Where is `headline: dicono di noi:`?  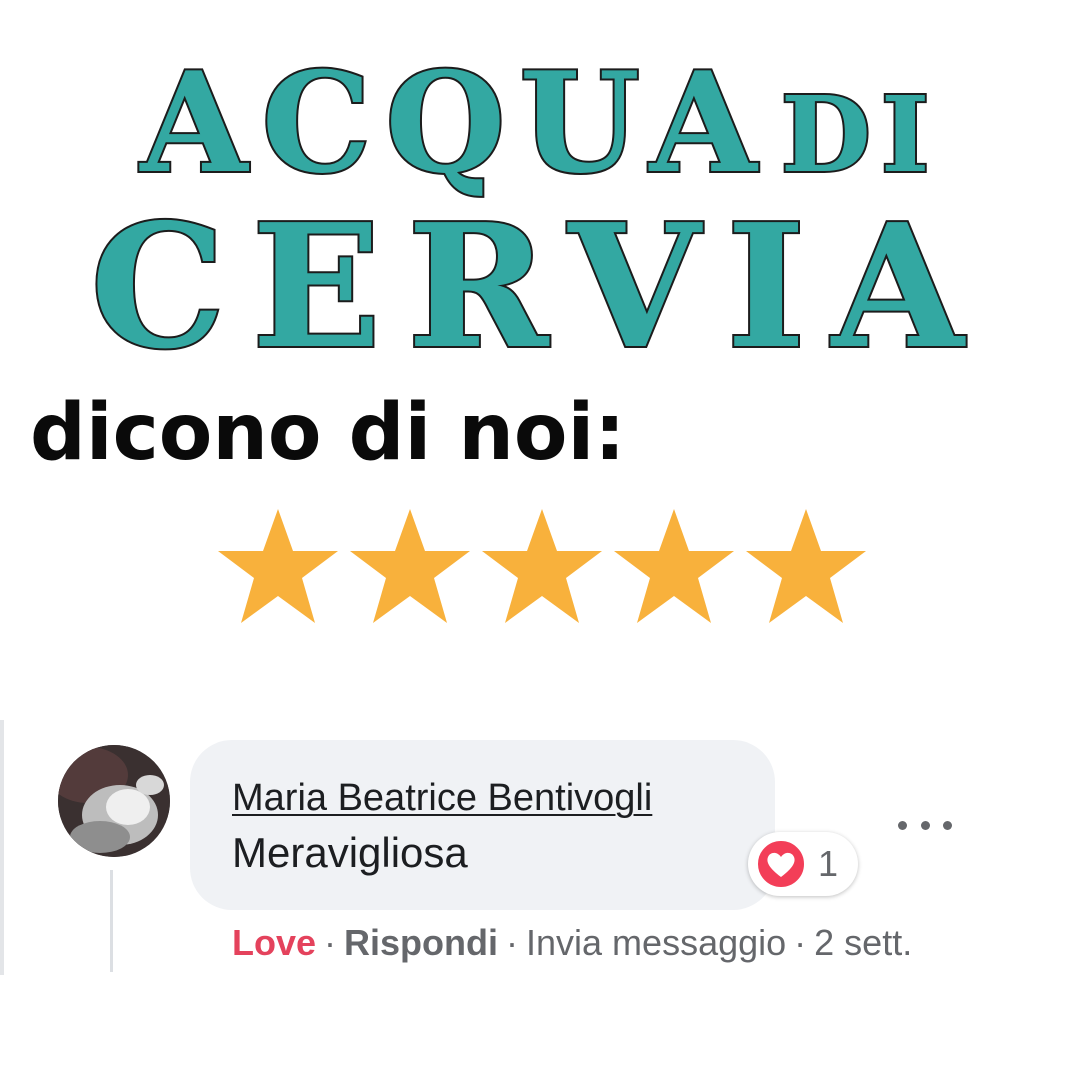
headline: dicono di noi: is located at coordinates (328, 433).